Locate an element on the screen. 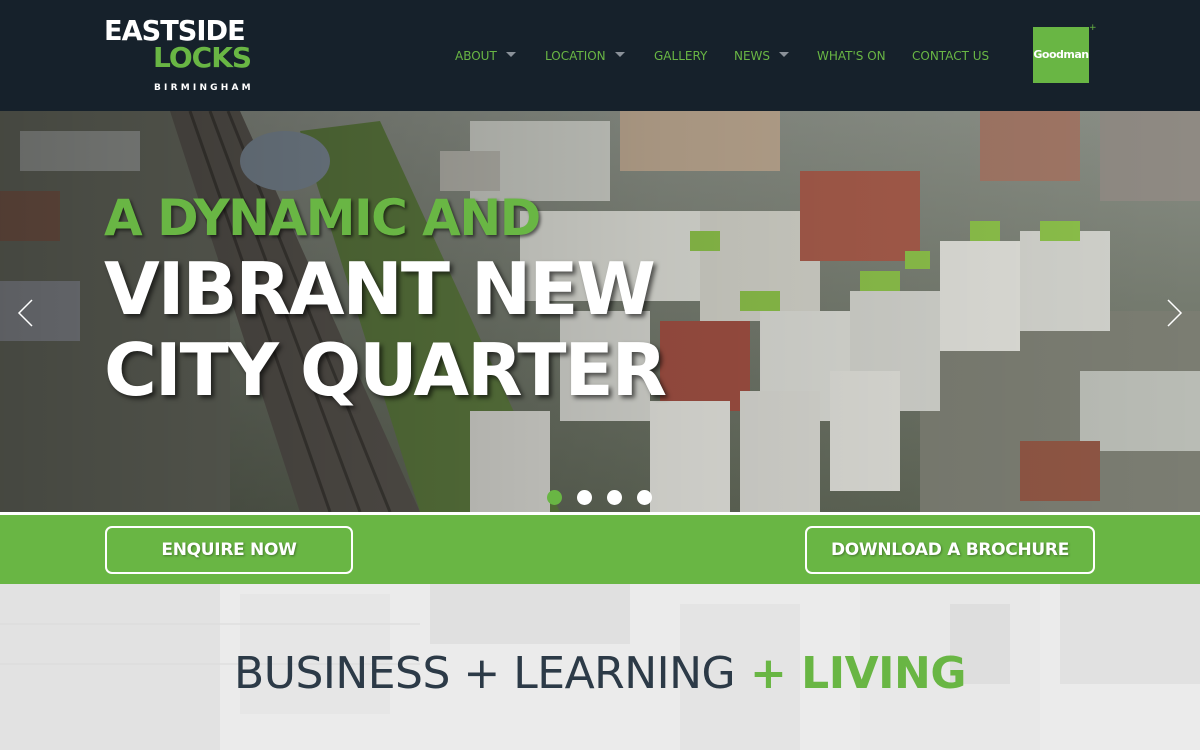 The height and width of the screenshot is (750, 1200). chevron-right-icon is located at coordinates (1175, 313).